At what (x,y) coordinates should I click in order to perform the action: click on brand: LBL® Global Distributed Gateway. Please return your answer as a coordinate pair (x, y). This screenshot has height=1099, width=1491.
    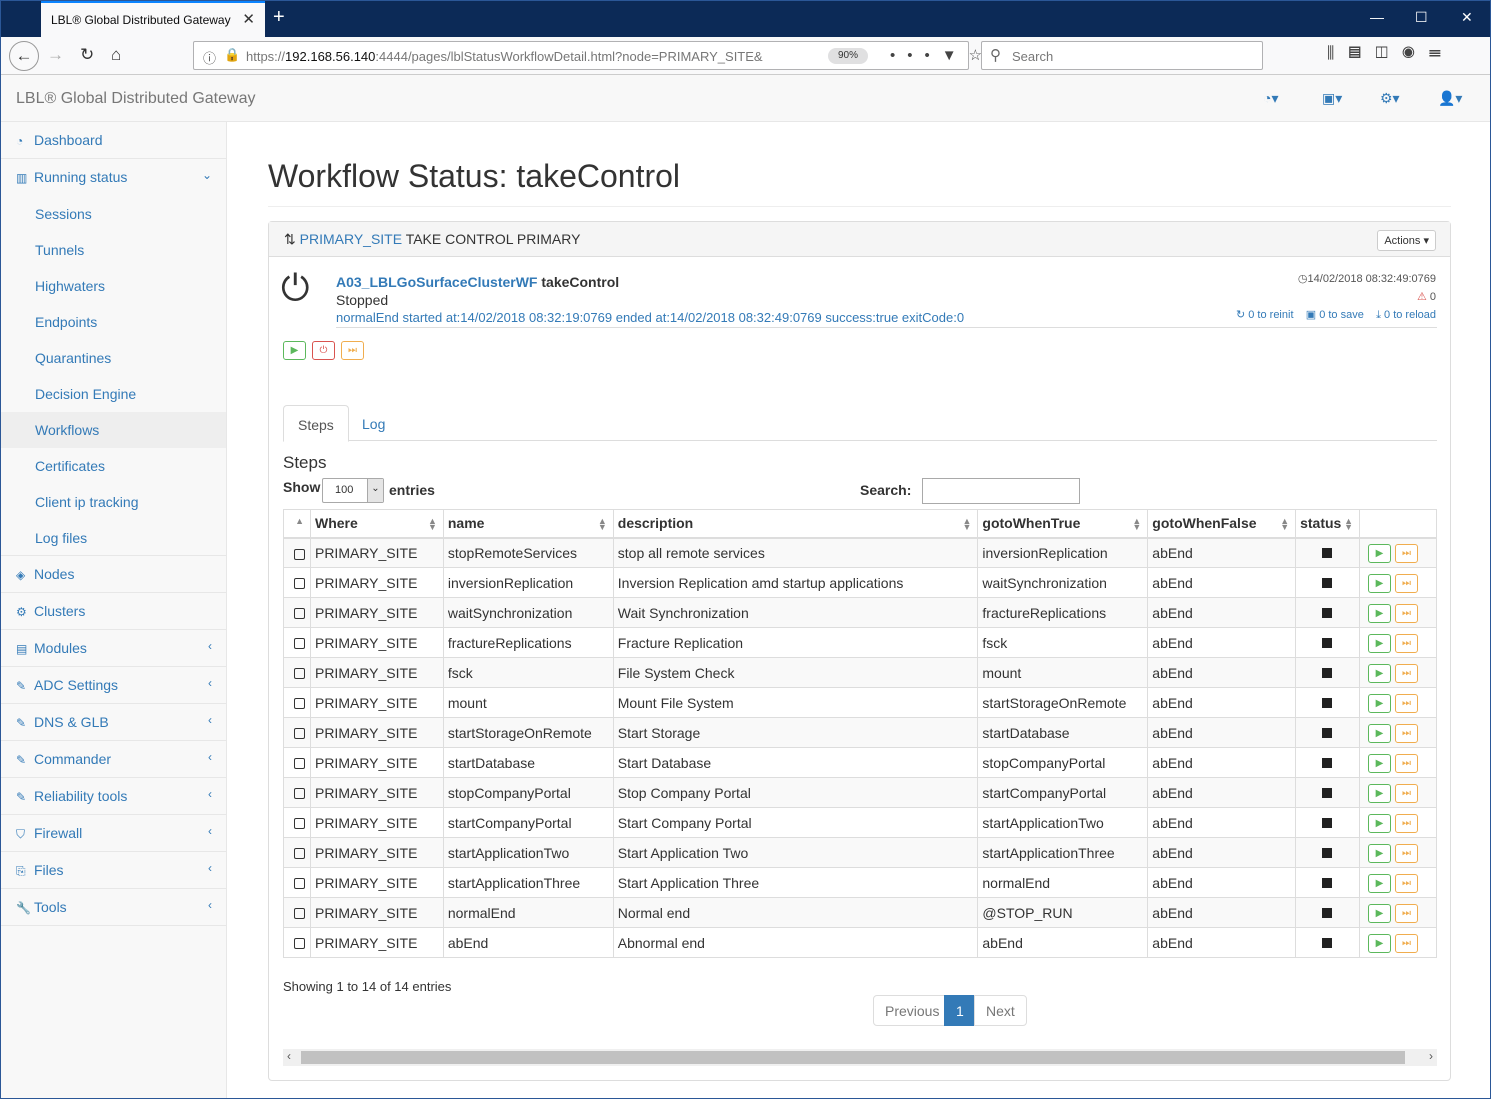
    Looking at the image, I should click on (135, 99).